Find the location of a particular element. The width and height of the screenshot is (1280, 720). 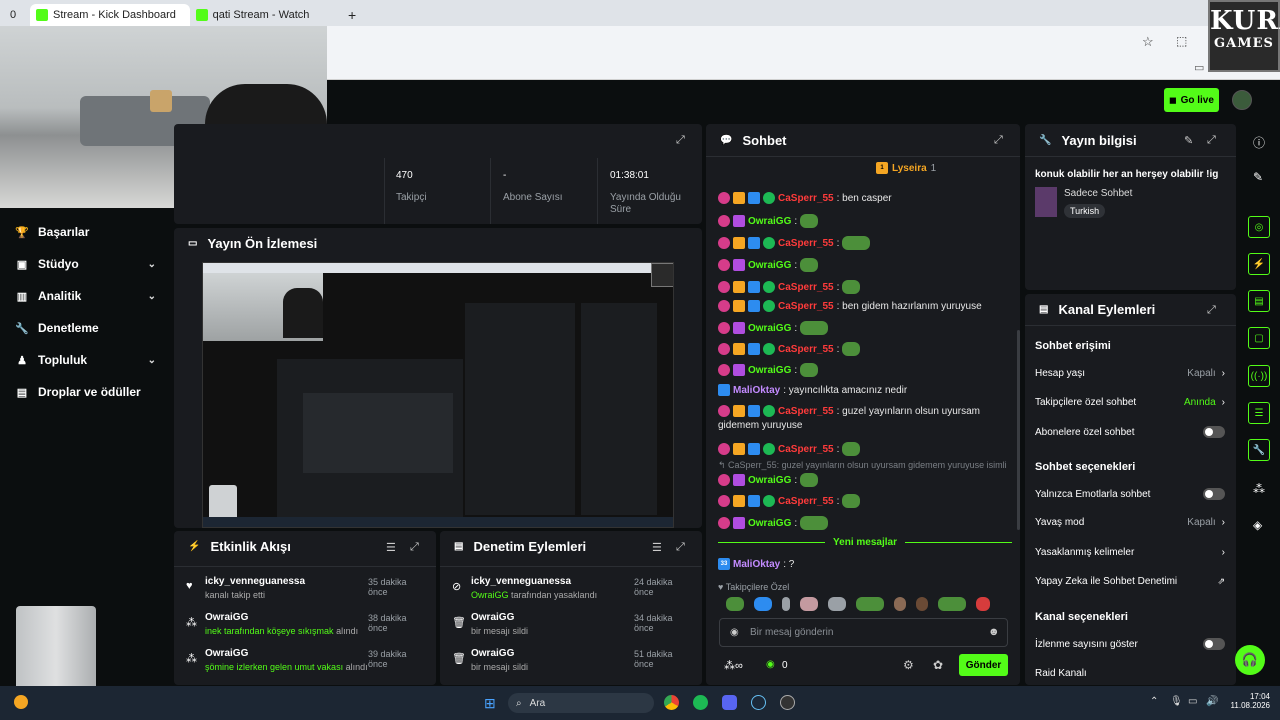

avatar is located at coordinates (1242, 100).